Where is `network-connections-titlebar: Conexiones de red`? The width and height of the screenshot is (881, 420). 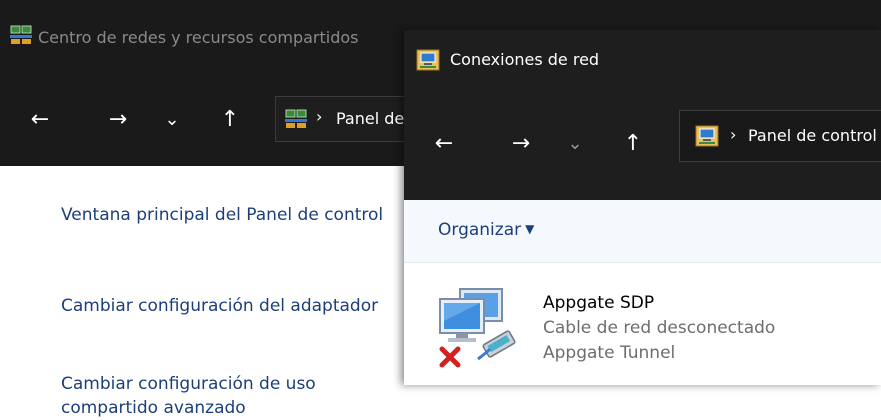
network-connections-titlebar: Conexiones de red is located at coordinates (642, 60).